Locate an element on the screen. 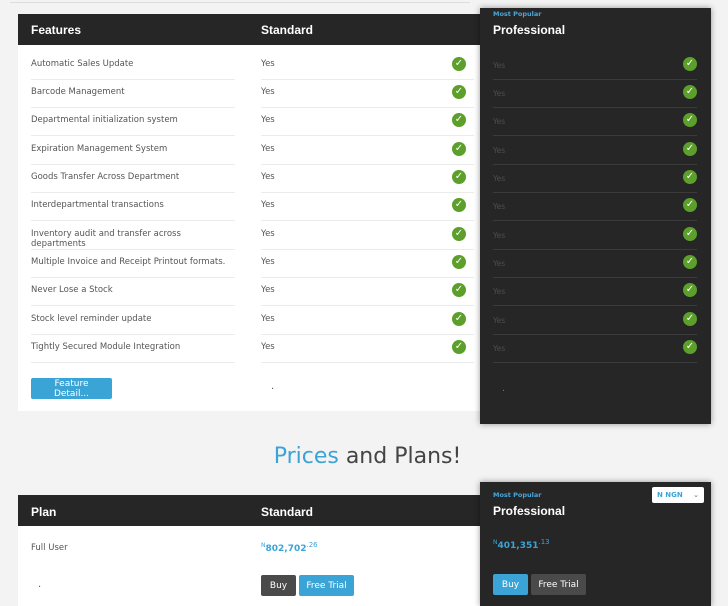 The image size is (728, 606). feature-row: Tightly Secured Module Integration Yes ✓ is located at coordinates (249, 349).